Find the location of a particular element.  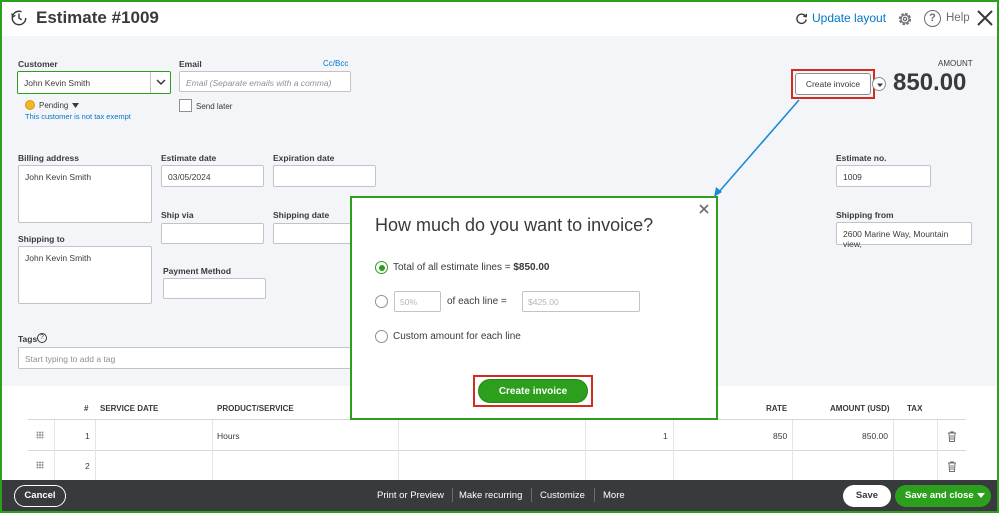

row-divider is located at coordinates (497, 450).